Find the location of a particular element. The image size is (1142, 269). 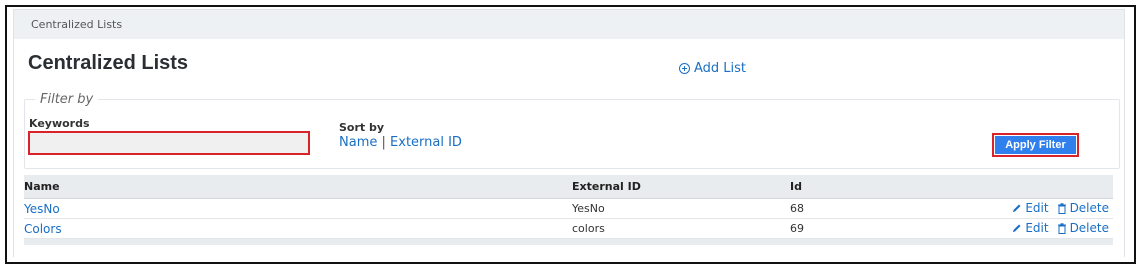

sort-by-label: Sort by is located at coordinates (362, 127).